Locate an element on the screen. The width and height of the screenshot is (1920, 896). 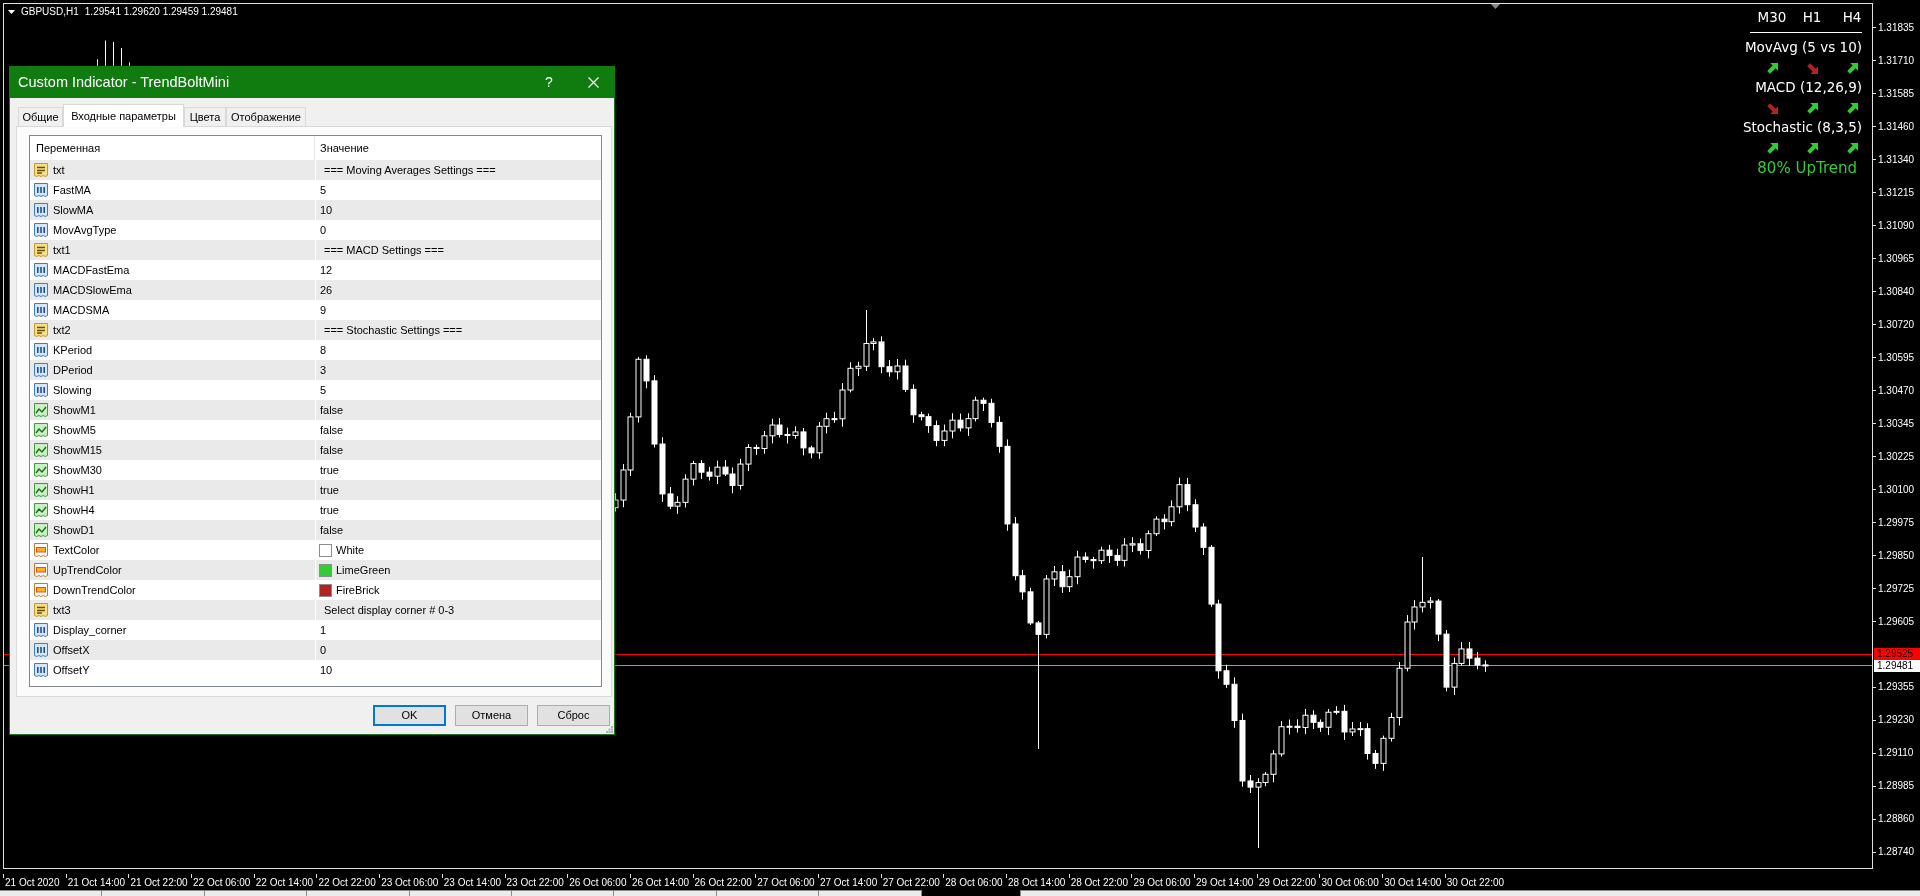
column-header: Значение is located at coordinates (458, 148).